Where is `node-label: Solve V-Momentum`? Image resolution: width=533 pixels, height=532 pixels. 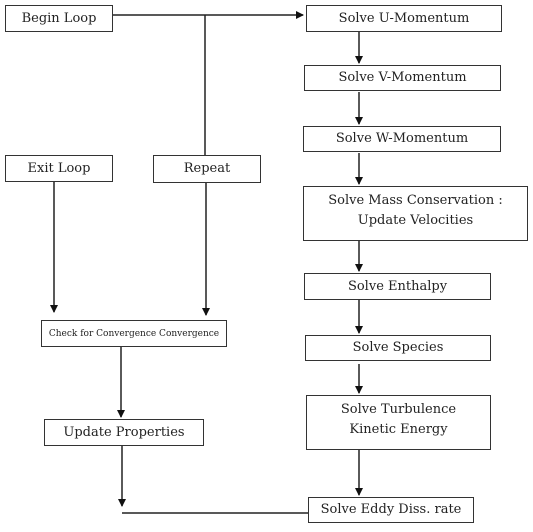
node-label: Solve V-Momentum is located at coordinates (402, 77).